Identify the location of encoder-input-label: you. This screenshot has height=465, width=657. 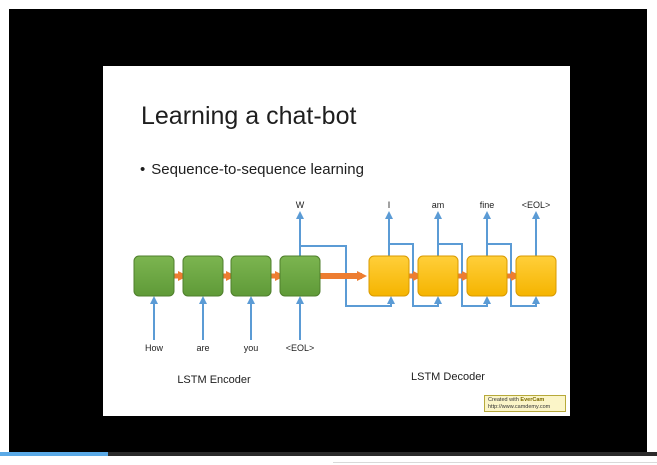
(251, 348).